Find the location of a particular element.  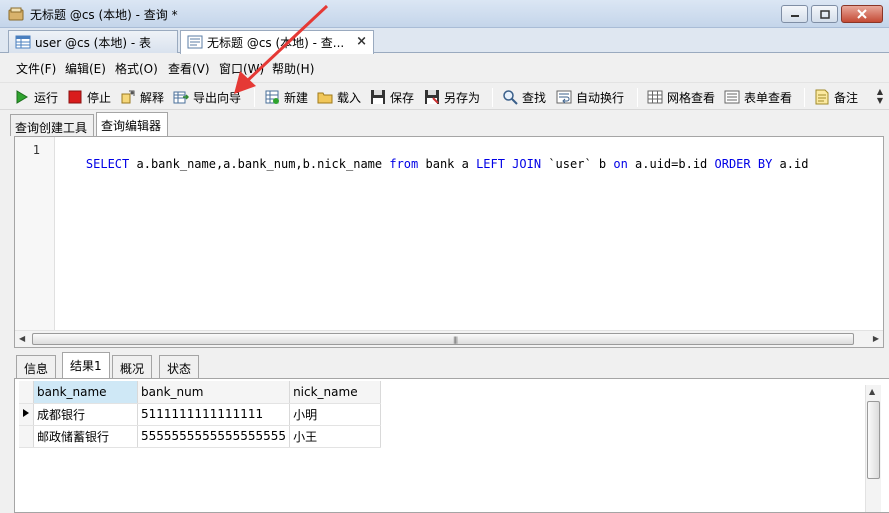

grid-cell: 5555555555555555555 is located at coordinates (214, 436).